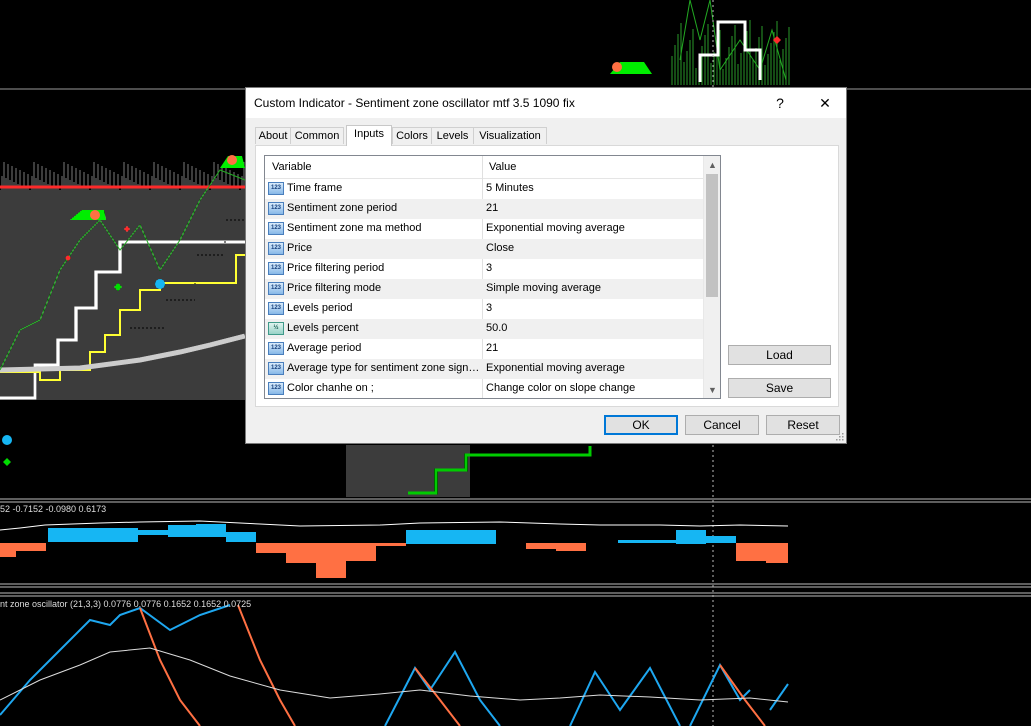 The width and height of the screenshot is (1031, 726). I want to click on tab-about: About, so click(273, 135).